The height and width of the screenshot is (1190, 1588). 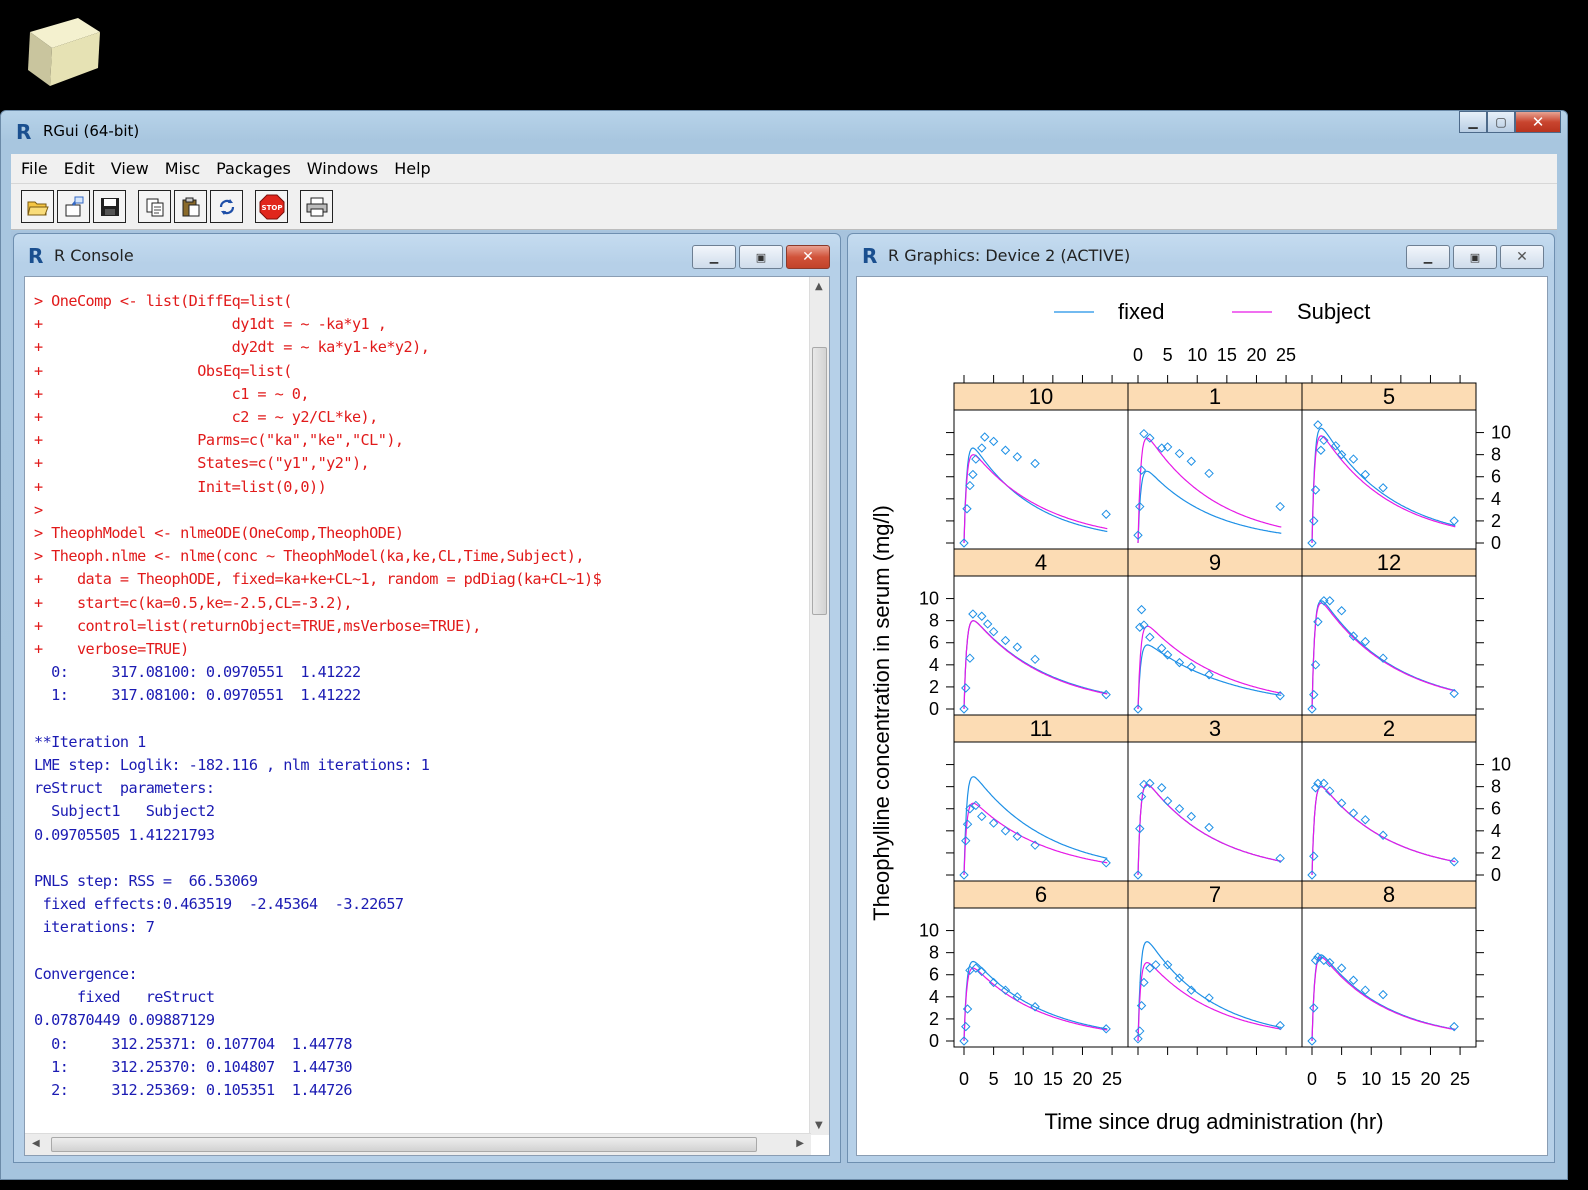 What do you see at coordinates (91, 131) in the screenshot?
I see `app-title: RGui (64-bit)` at bounding box center [91, 131].